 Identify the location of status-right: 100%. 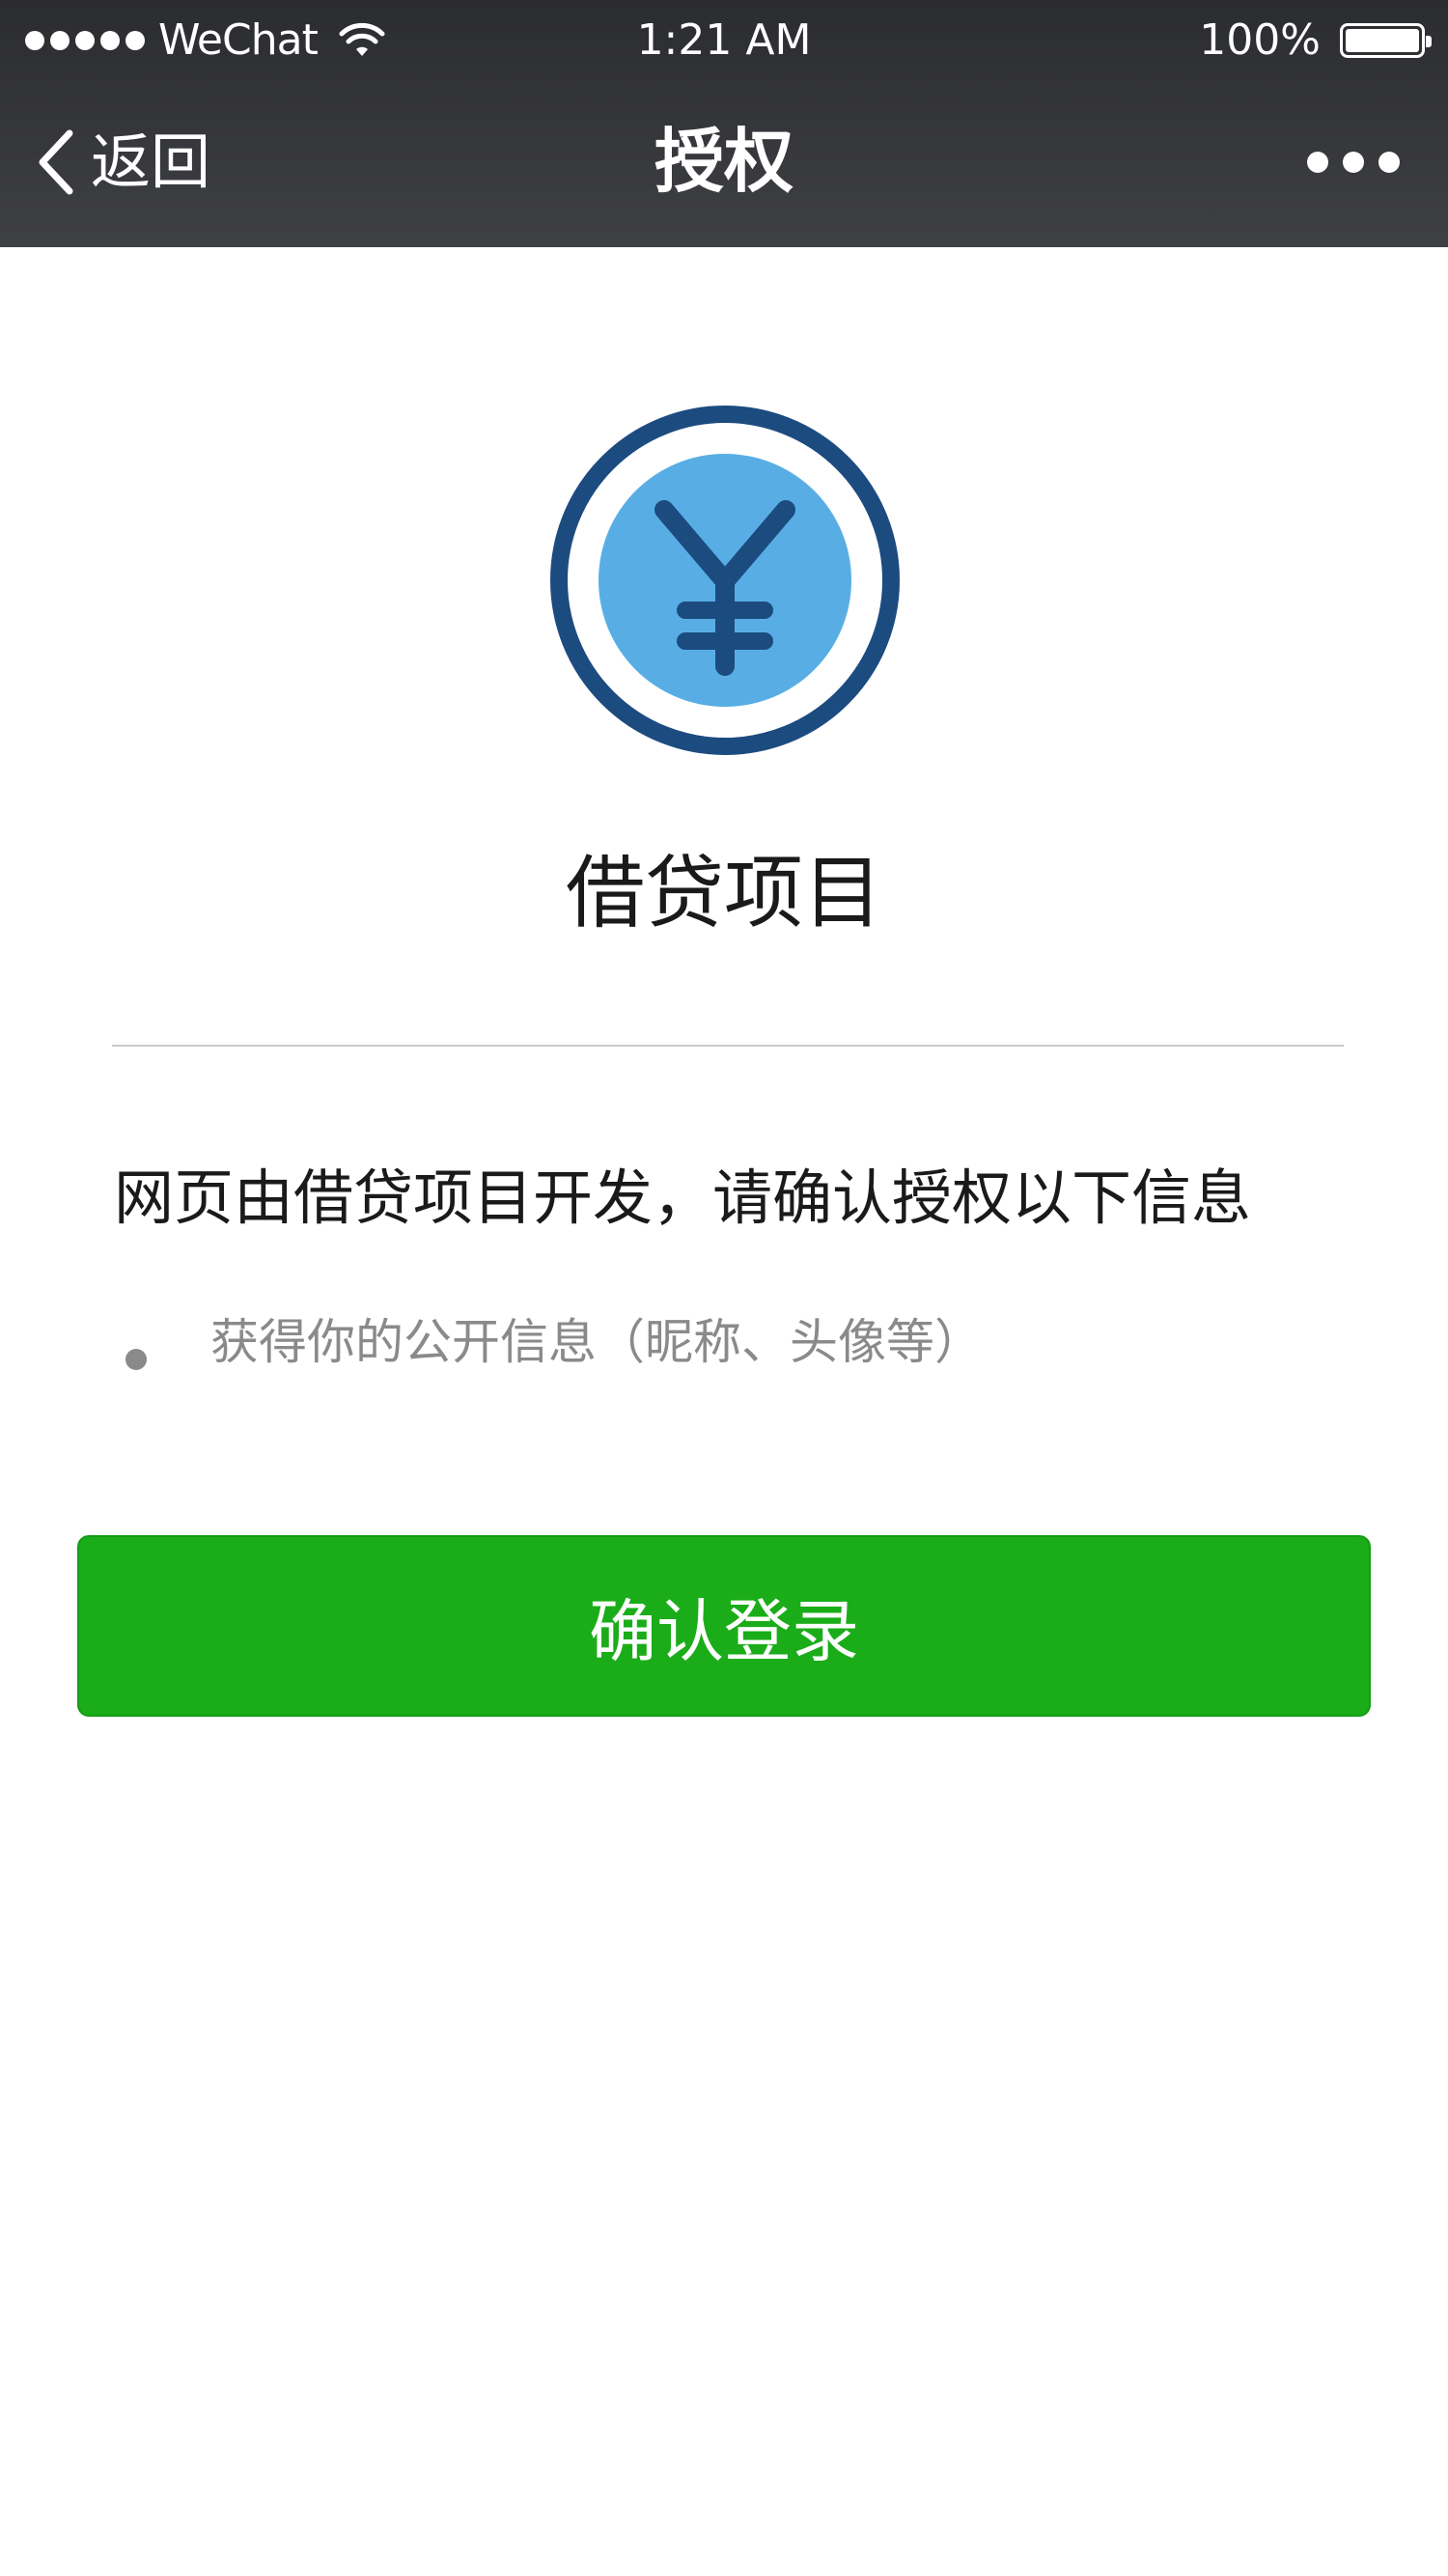
(1316, 41).